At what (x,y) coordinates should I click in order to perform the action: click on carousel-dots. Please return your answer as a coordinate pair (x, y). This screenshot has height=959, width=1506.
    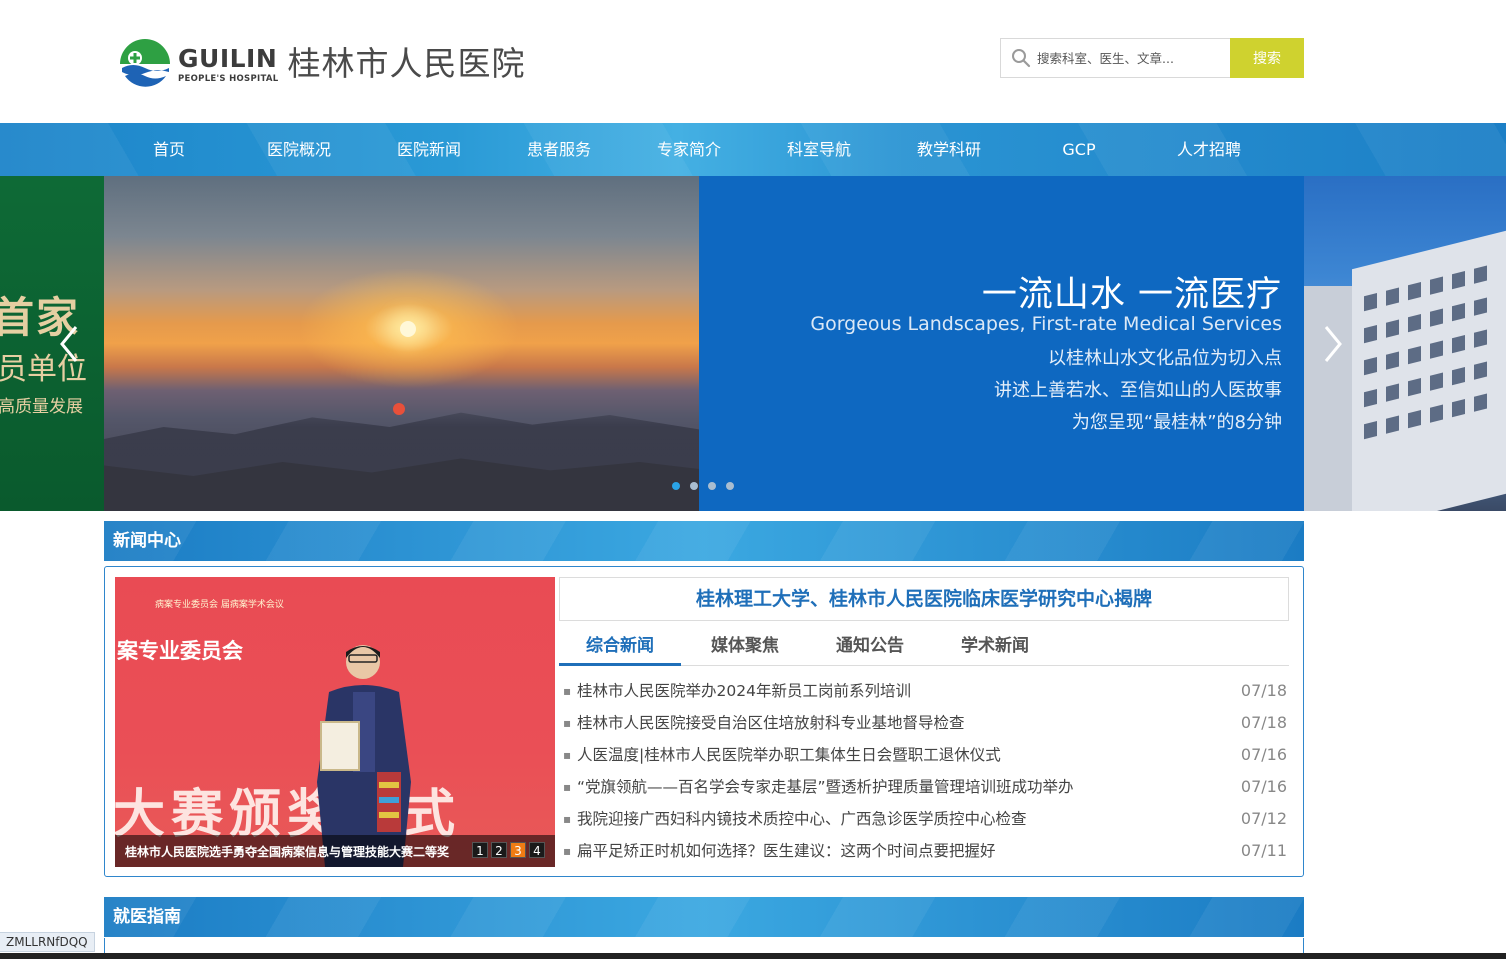
    Looking at the image, I should click on (703, 486).